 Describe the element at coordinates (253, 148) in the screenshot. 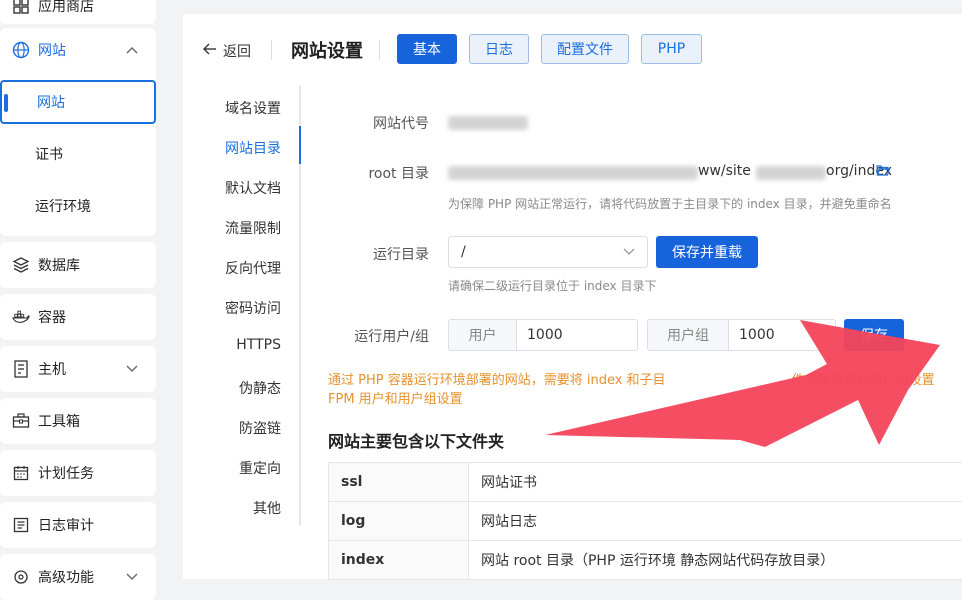

I see `vtab-site-directory: 网站目录` at that location.